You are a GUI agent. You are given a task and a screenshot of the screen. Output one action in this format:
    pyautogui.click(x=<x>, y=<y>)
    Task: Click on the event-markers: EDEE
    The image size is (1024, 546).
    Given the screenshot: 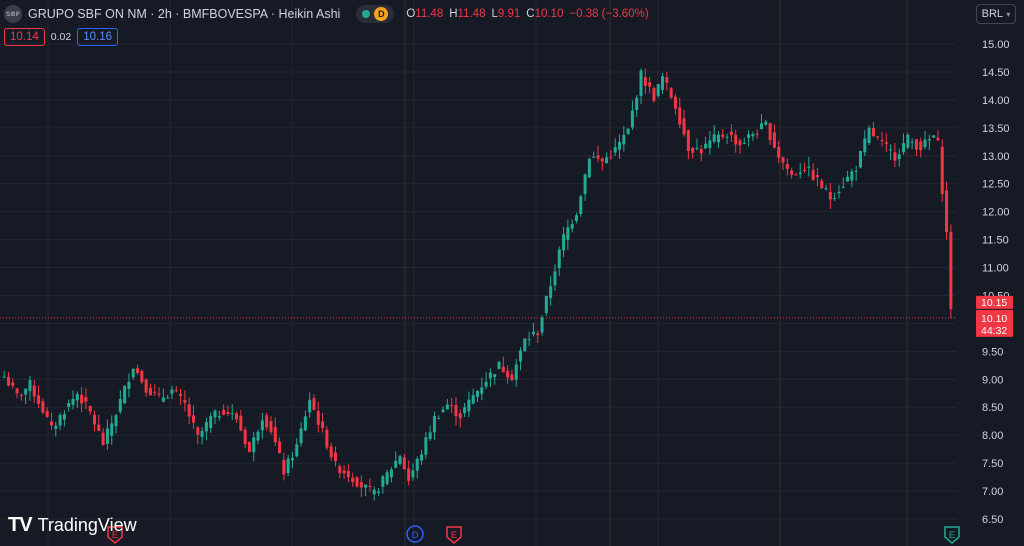 What is the action you would take?
    pyautogui.click(x=533, y=534)
    